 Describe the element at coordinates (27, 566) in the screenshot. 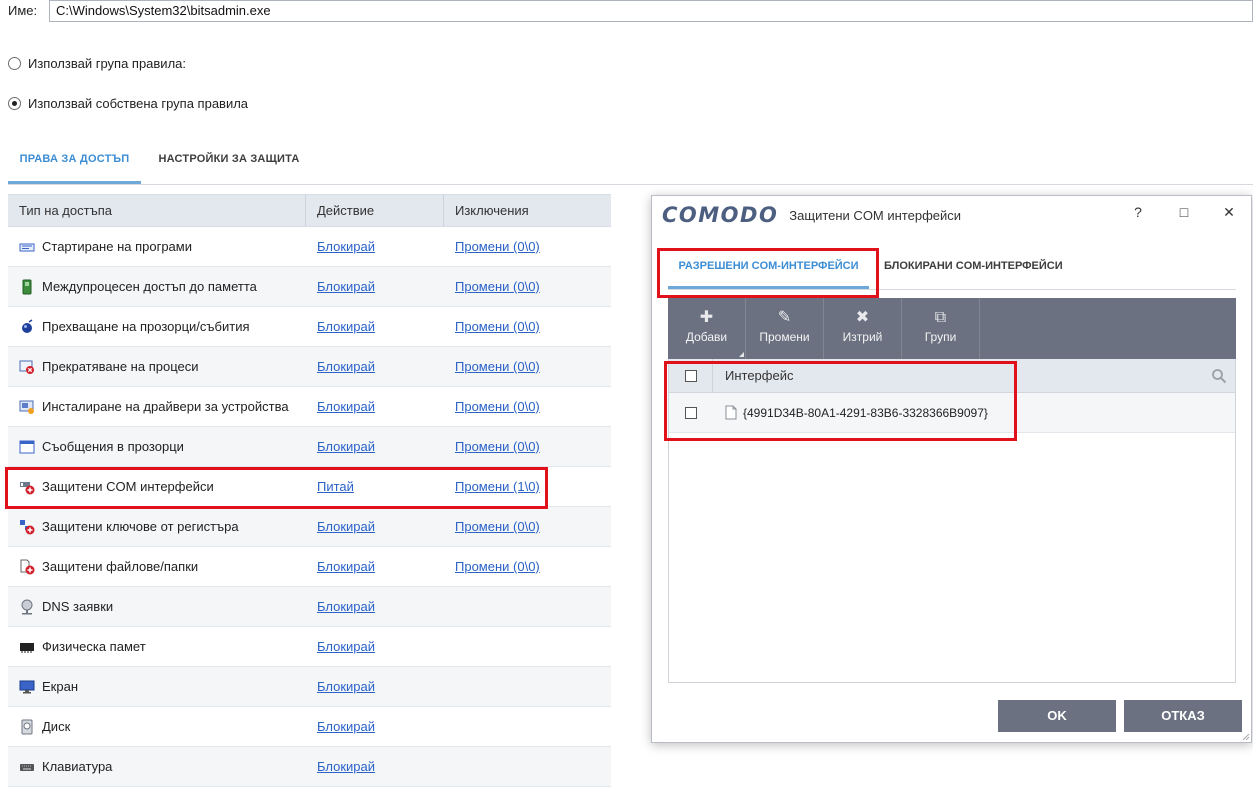

I see `protected-files-icon` at that location.